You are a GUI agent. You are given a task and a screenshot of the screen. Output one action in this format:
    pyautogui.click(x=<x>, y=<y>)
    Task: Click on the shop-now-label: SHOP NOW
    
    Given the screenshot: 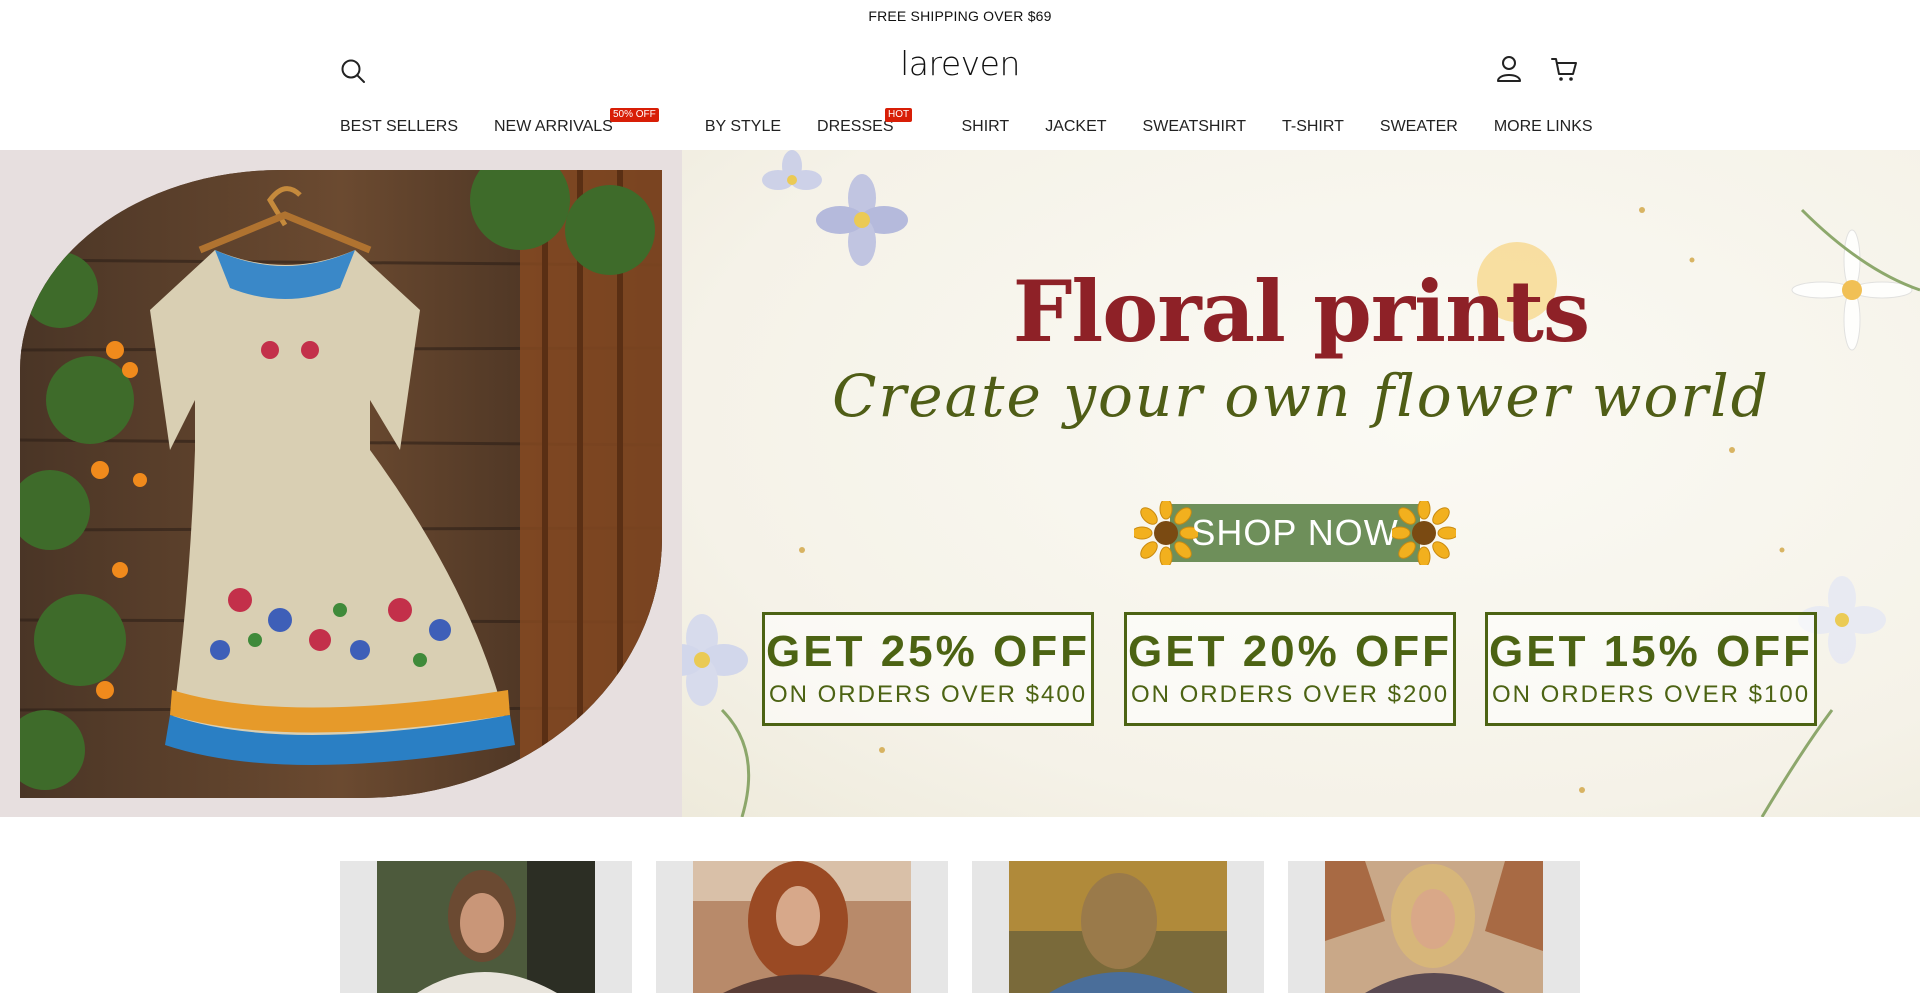 What is the action you would take?
    pyautogui.click(x=1295, y=532)
    